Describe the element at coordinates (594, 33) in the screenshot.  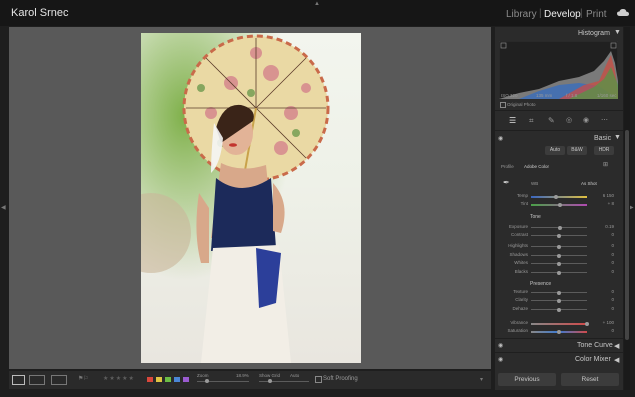
I see `histogram-title: Histogram` at that location.